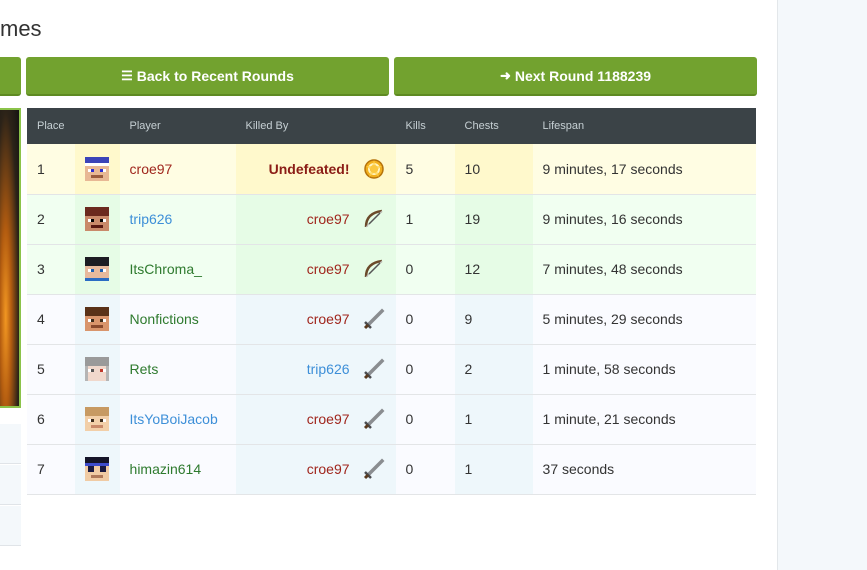 The width and height of the screenshot is (867, 570). Describe the element at coordinates (644, 469) in the screenshot. I see `lifespan-cell: 37 seconds` at that location.